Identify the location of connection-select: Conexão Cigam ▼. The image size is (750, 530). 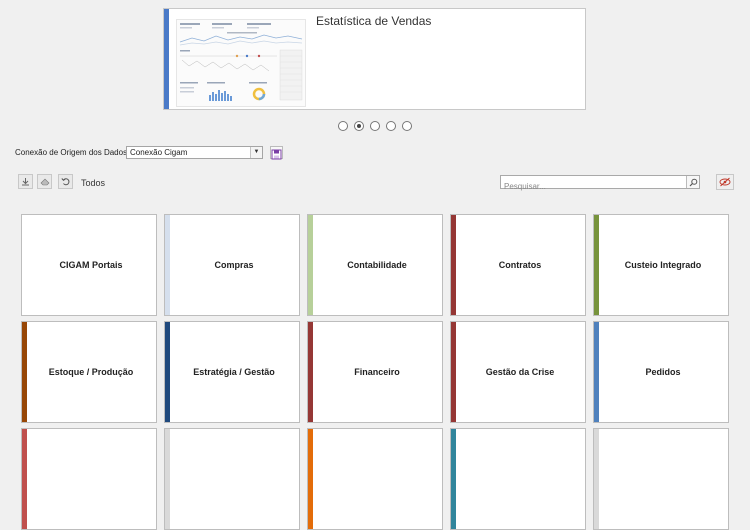
(194, 152).